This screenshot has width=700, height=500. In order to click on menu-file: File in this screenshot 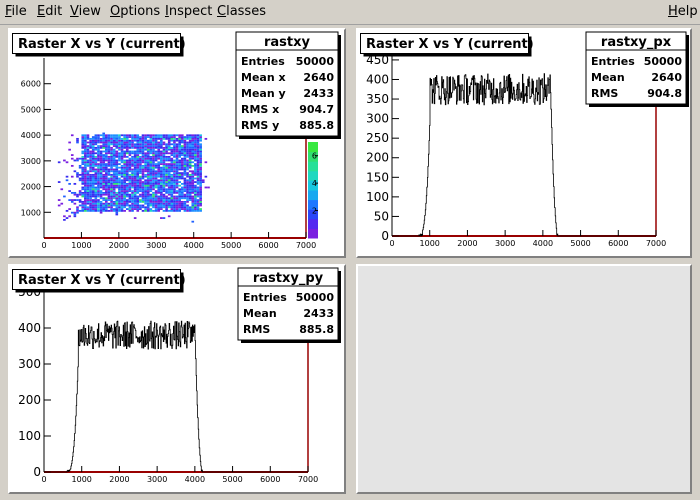, I will do `click(16, 11)`.